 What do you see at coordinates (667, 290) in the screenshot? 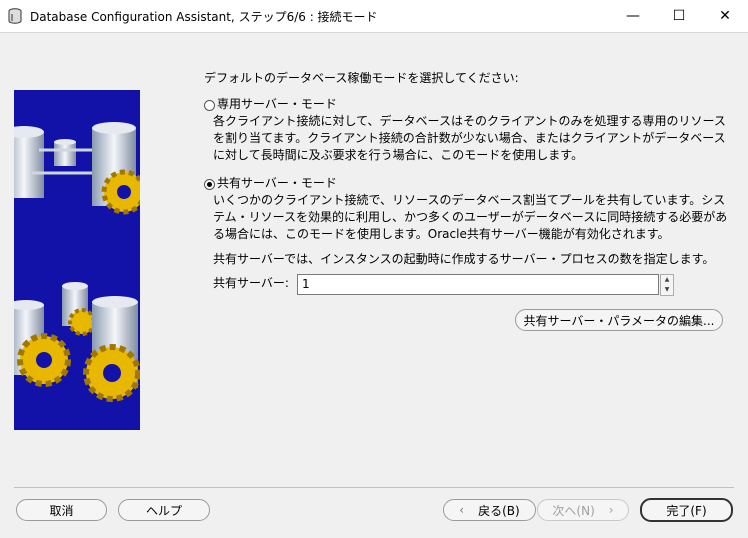
I see `spinner-down-icon: ▼` at bounding box center [667, 290].